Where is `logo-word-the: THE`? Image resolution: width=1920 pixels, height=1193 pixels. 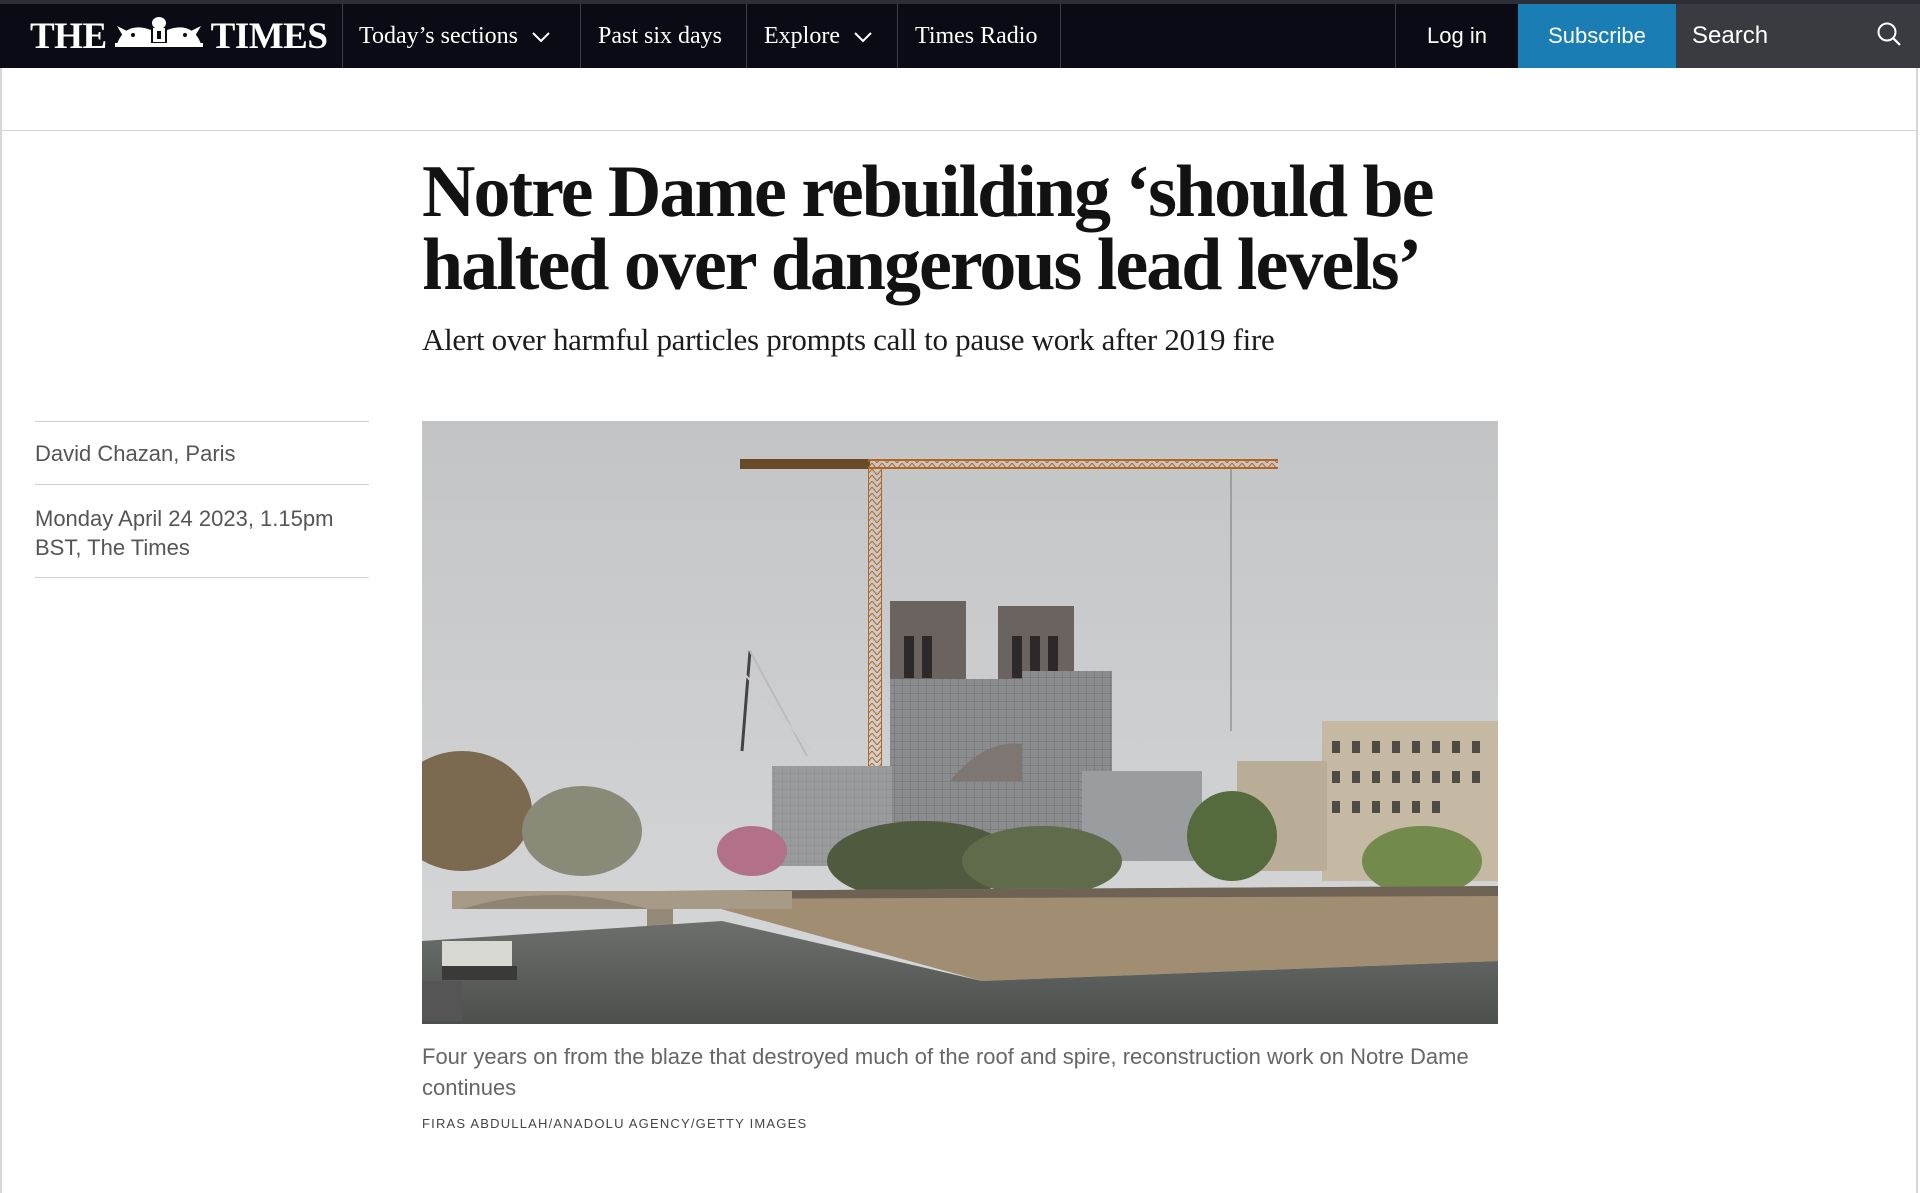 logo-word-the: THE is located at coordinates (68, 36).